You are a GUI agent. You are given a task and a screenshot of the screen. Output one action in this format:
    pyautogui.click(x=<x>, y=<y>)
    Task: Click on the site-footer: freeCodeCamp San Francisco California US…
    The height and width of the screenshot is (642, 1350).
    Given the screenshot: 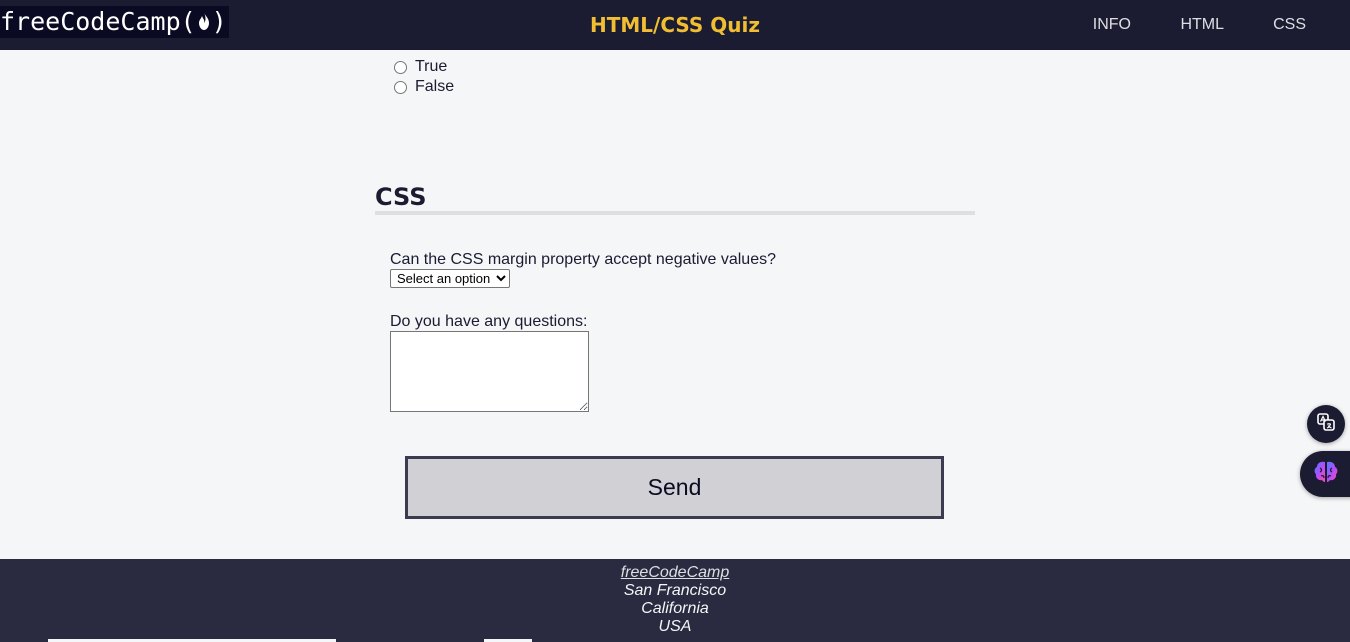 What is the action you would take?
    pyautogui.click(x=675, y=600)
    